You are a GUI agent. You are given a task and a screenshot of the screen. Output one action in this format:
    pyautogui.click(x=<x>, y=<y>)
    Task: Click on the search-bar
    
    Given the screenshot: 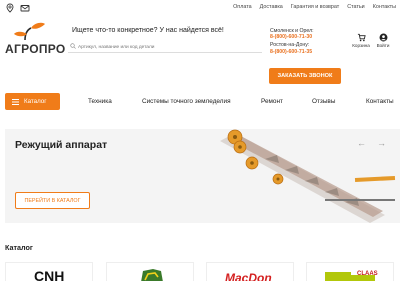 What is the action you would take?
    pyautogui.click(x=165, y=47)
    